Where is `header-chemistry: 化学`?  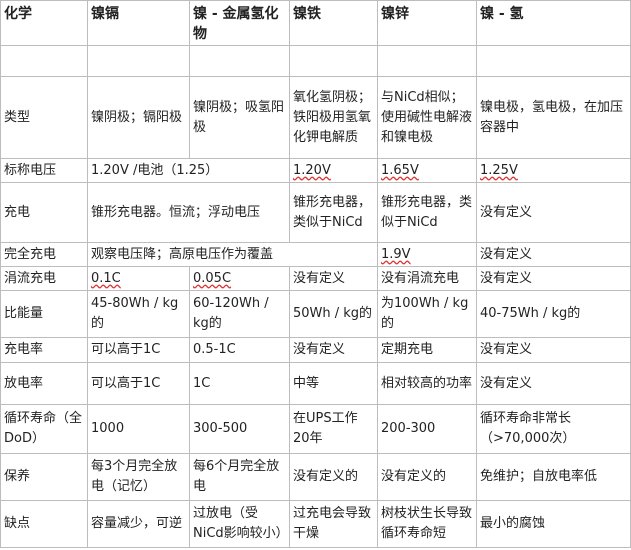 header-chemistry: 化学 is located at coordinates (44, 23).